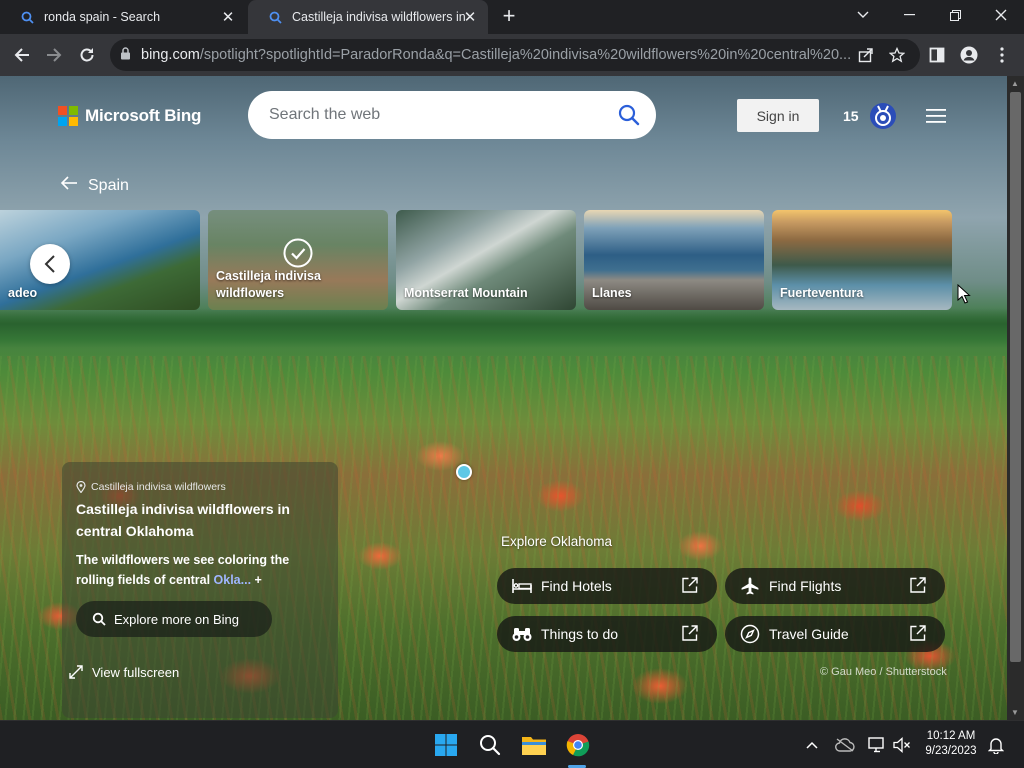 The image size is (1024, 768). What do you see at coordinates (268, 284) in the screenshot?
I see `carousel-card-label: Castilleja indivisa wildflowers` at bounding box center [268, 284].